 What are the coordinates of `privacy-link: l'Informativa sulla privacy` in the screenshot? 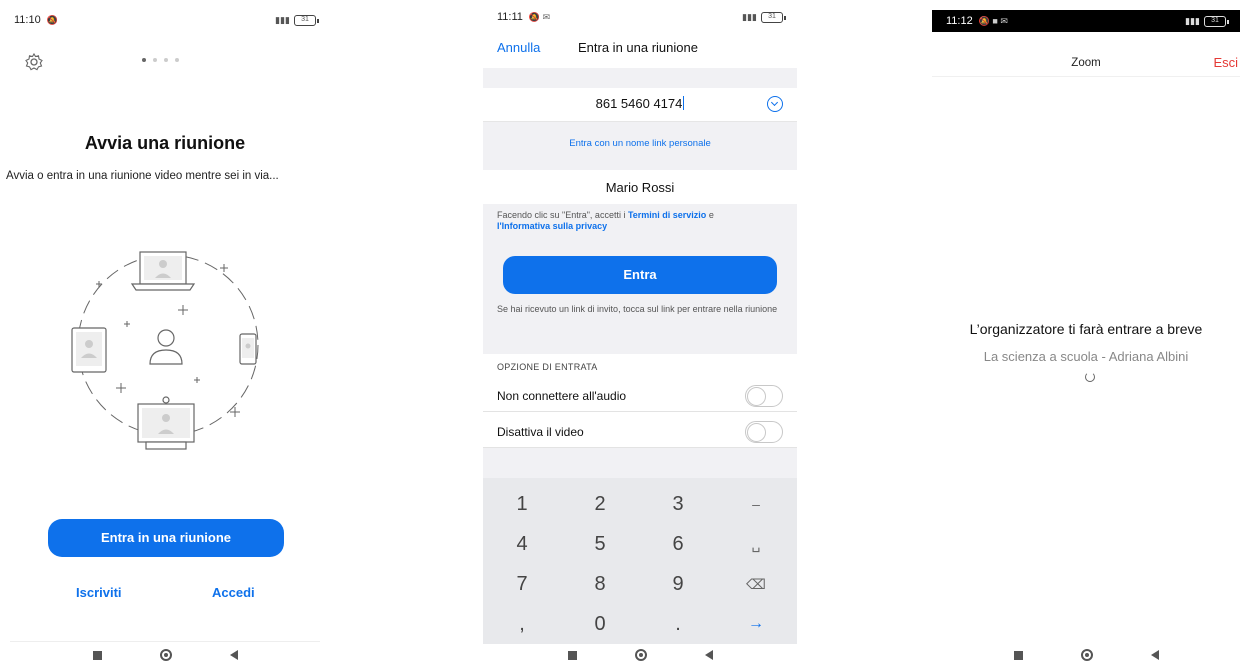 It's located at (552, 226).